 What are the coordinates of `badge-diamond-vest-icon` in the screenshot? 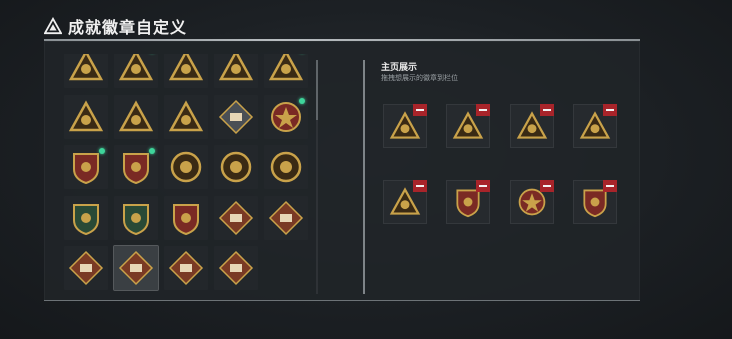 It's located at (236, 268).